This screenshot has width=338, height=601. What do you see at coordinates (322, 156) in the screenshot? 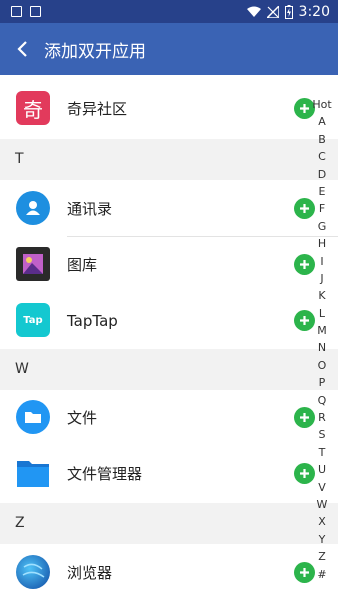
I see `index-letter-c: C` at bounding box center [322, 156].